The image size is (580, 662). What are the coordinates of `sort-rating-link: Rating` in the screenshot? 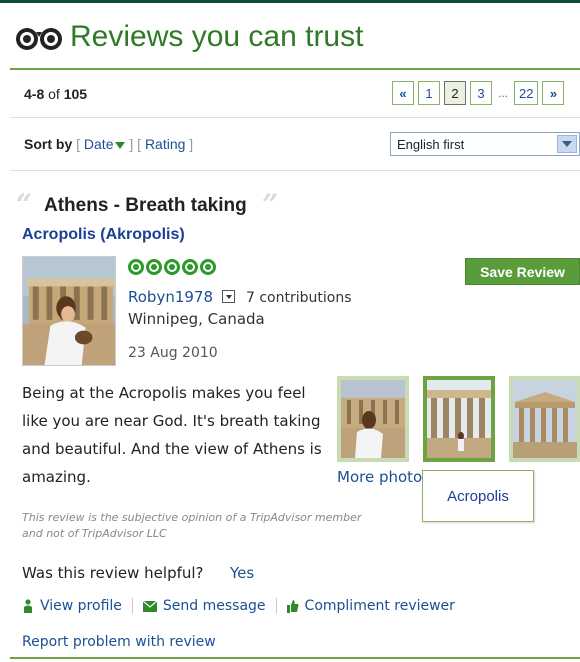 It's located at (165, 144).